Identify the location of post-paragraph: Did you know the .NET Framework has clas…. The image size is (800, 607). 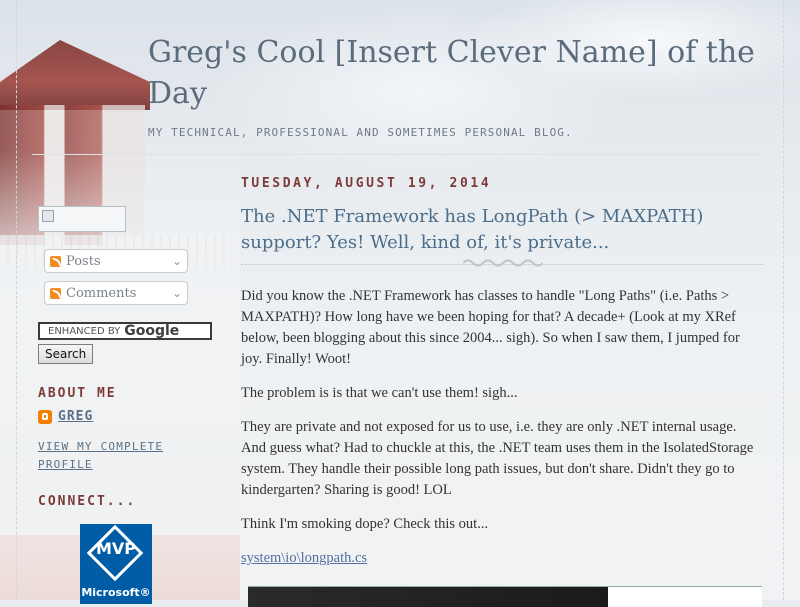
(490, 327).